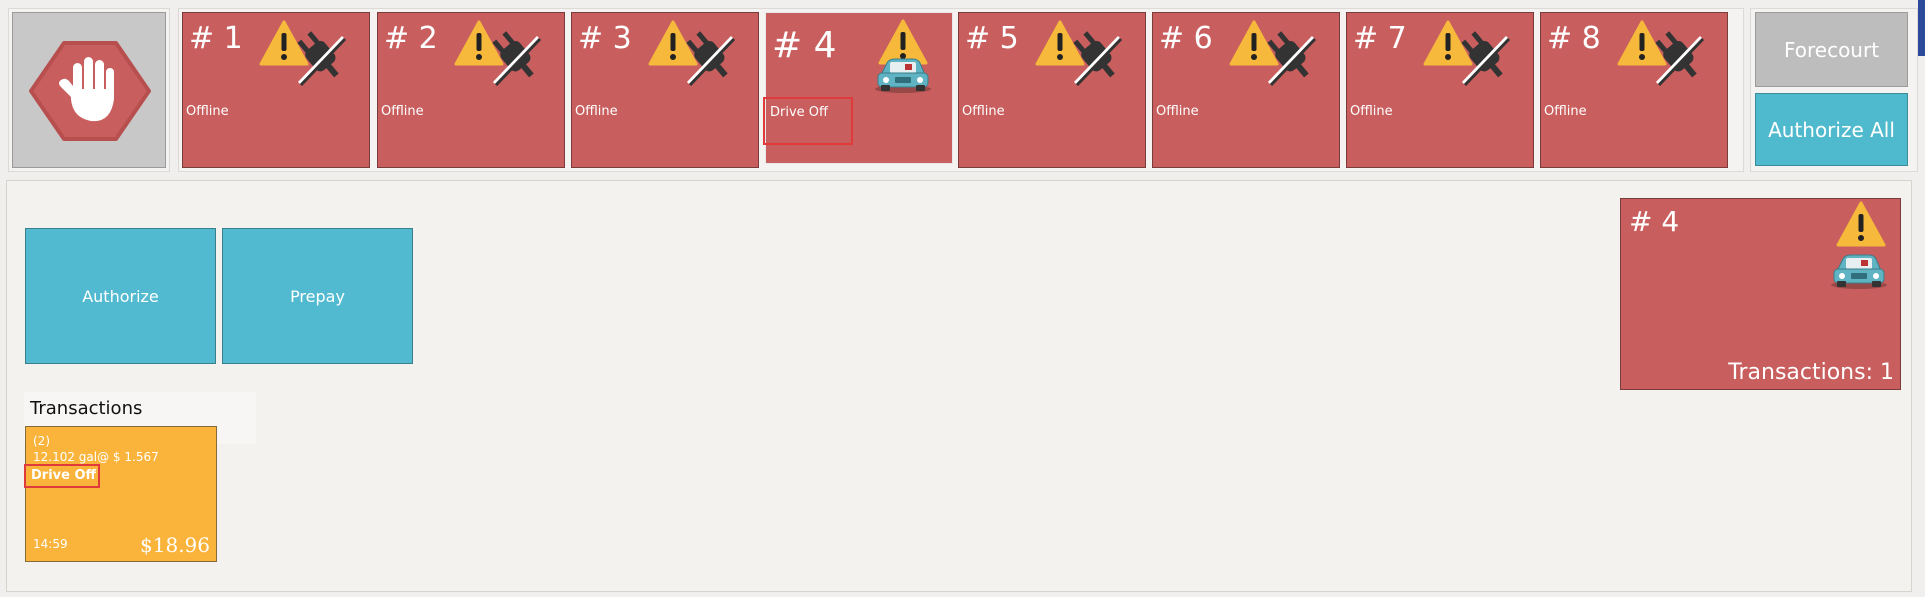 This screenshot has width=1925, height=597. What do you see at coordinates (1574, 38) in the screenshot?
I see `pump-number: # 8` at bounding box center [1574, 38].